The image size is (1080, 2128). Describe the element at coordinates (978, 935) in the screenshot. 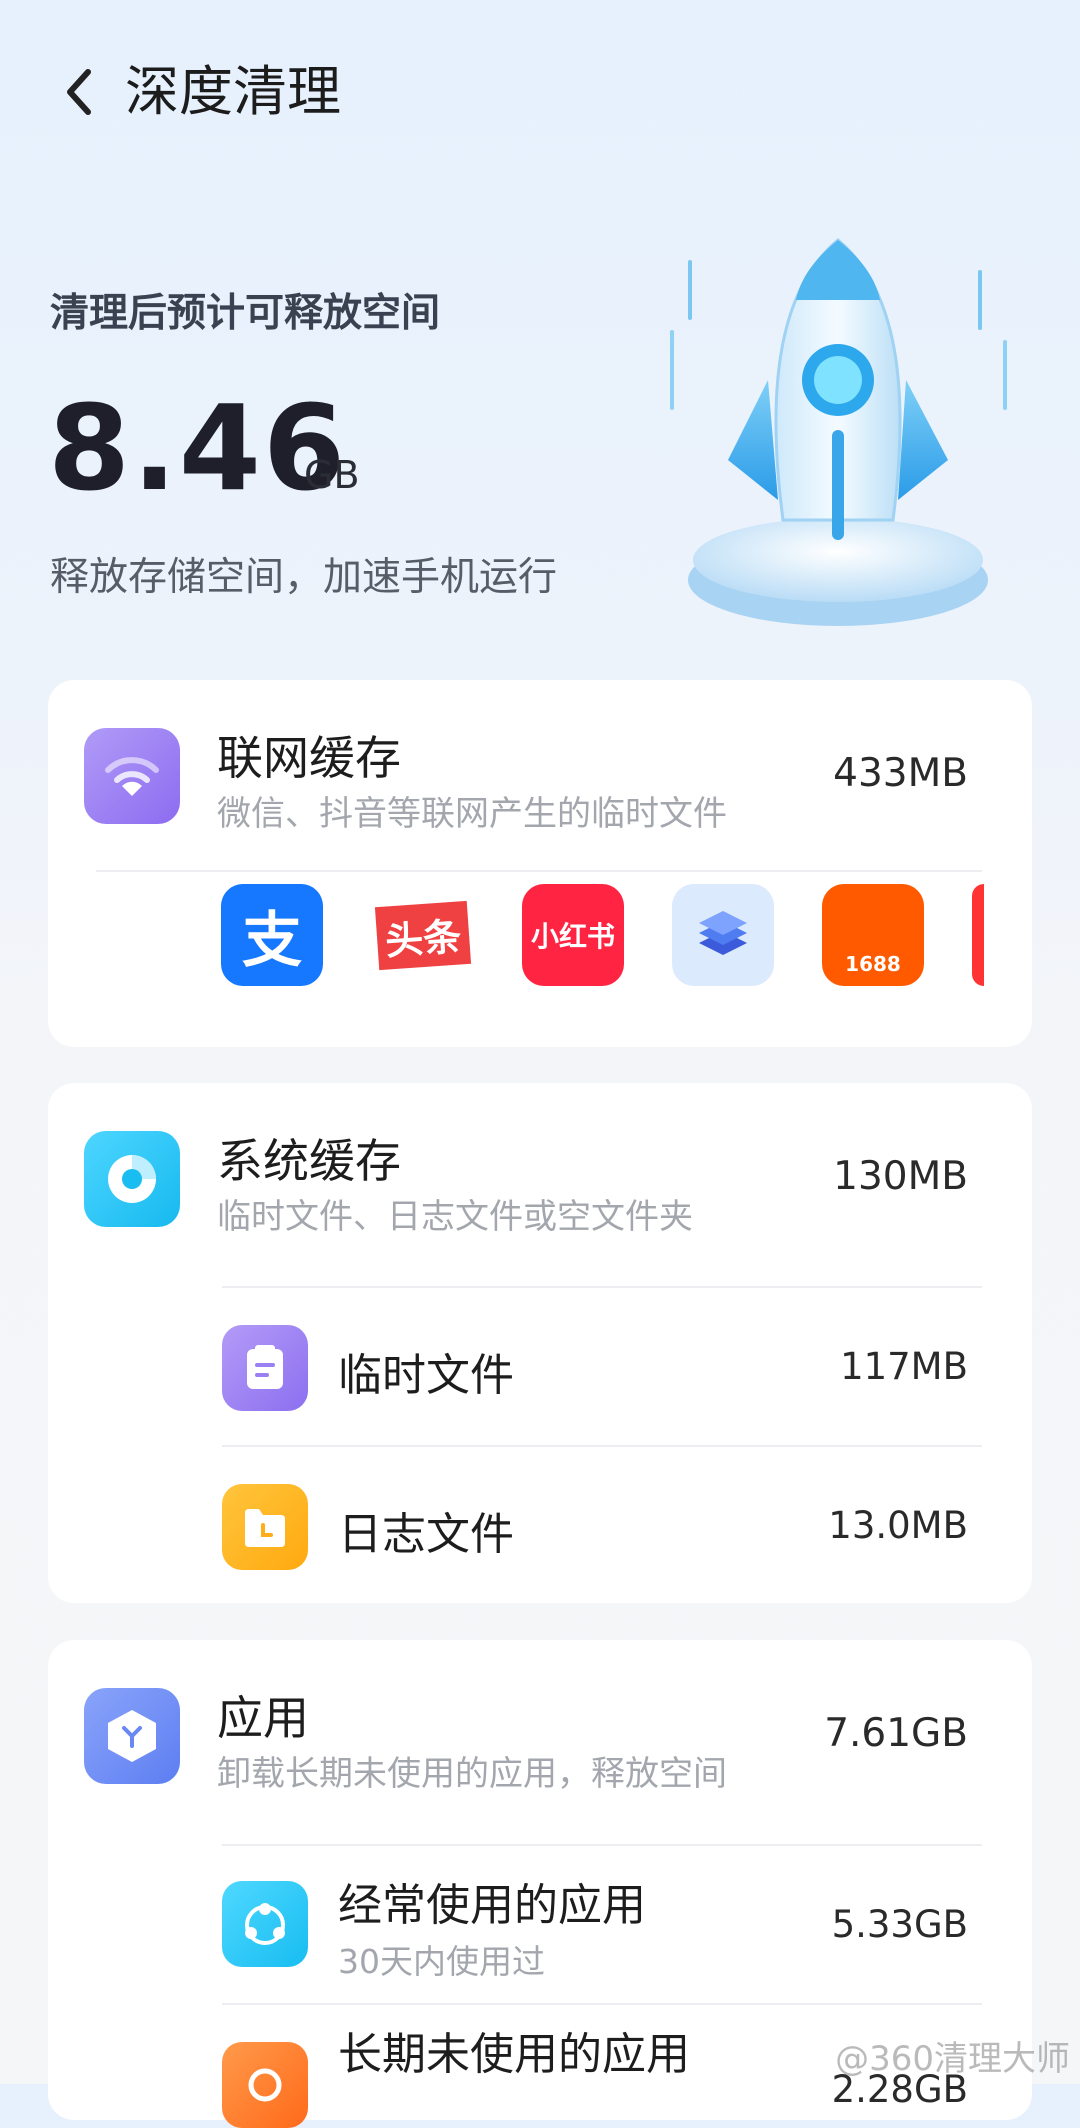

I see `app-icon-partial` at that location.